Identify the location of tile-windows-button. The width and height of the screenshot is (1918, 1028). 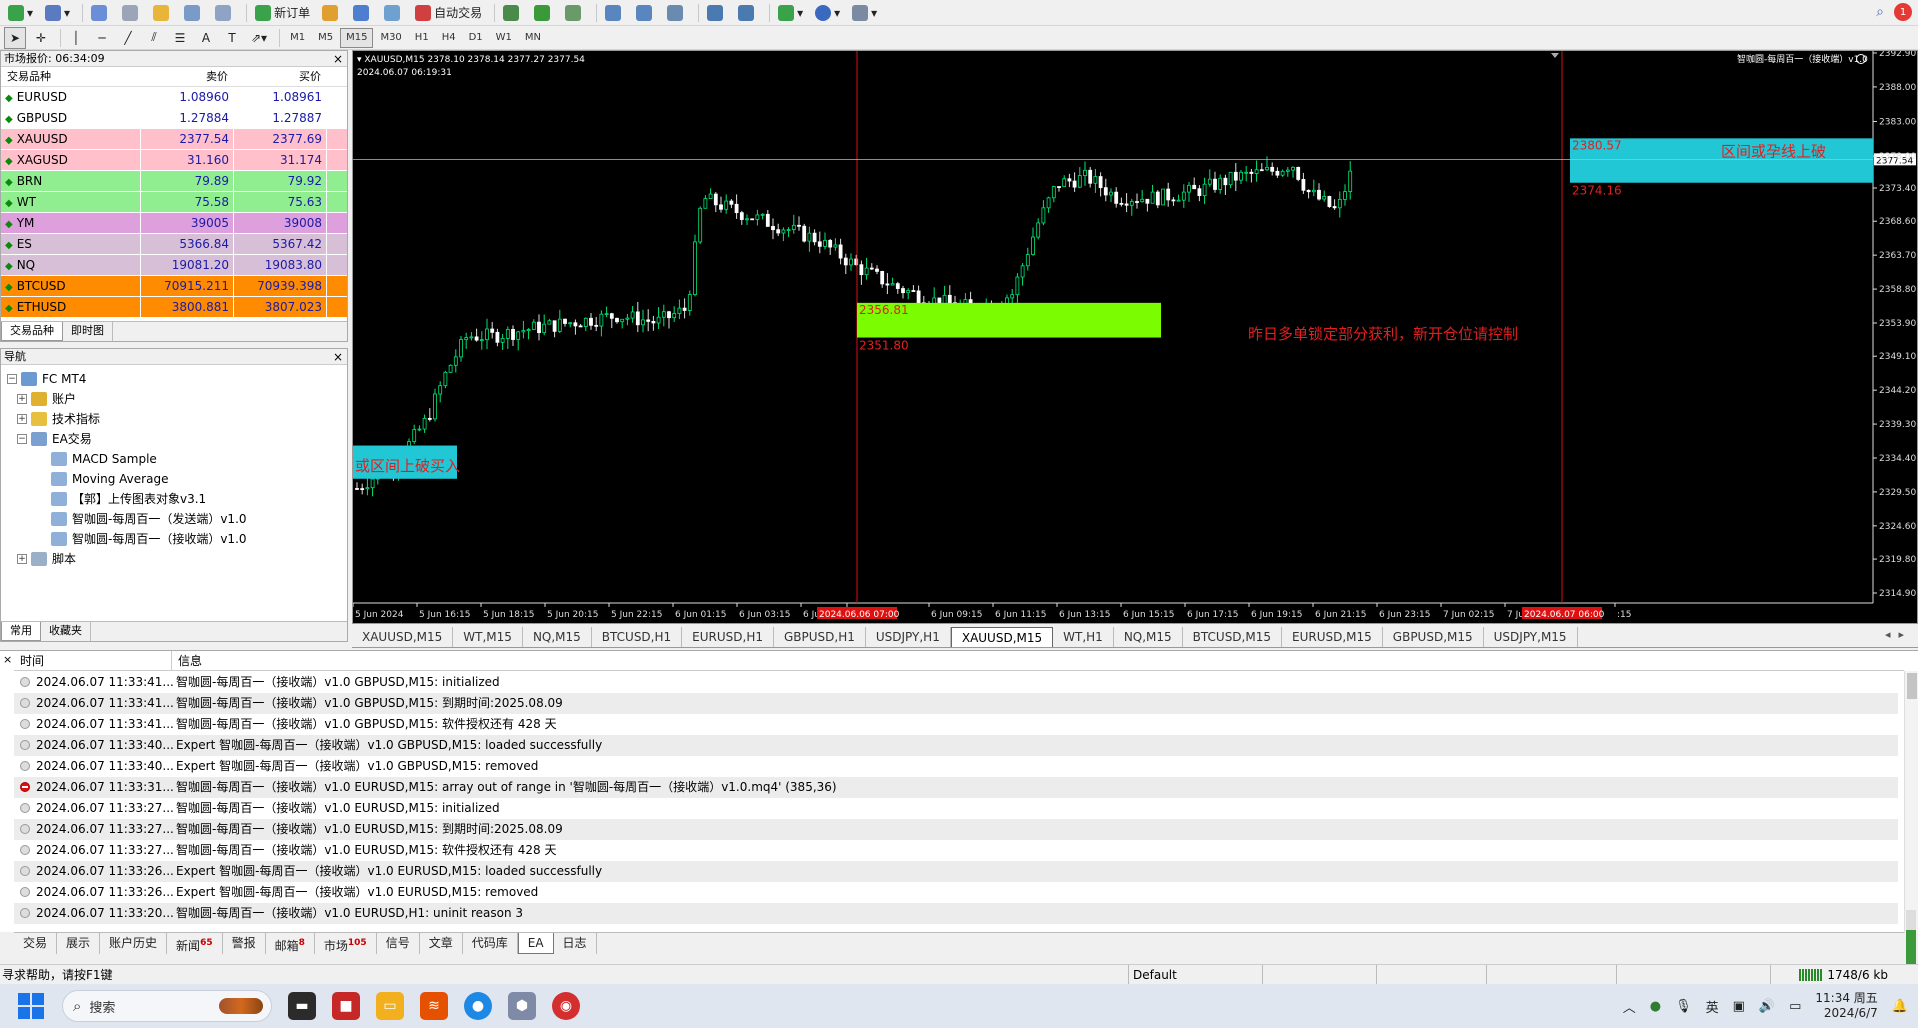
(676, 13).